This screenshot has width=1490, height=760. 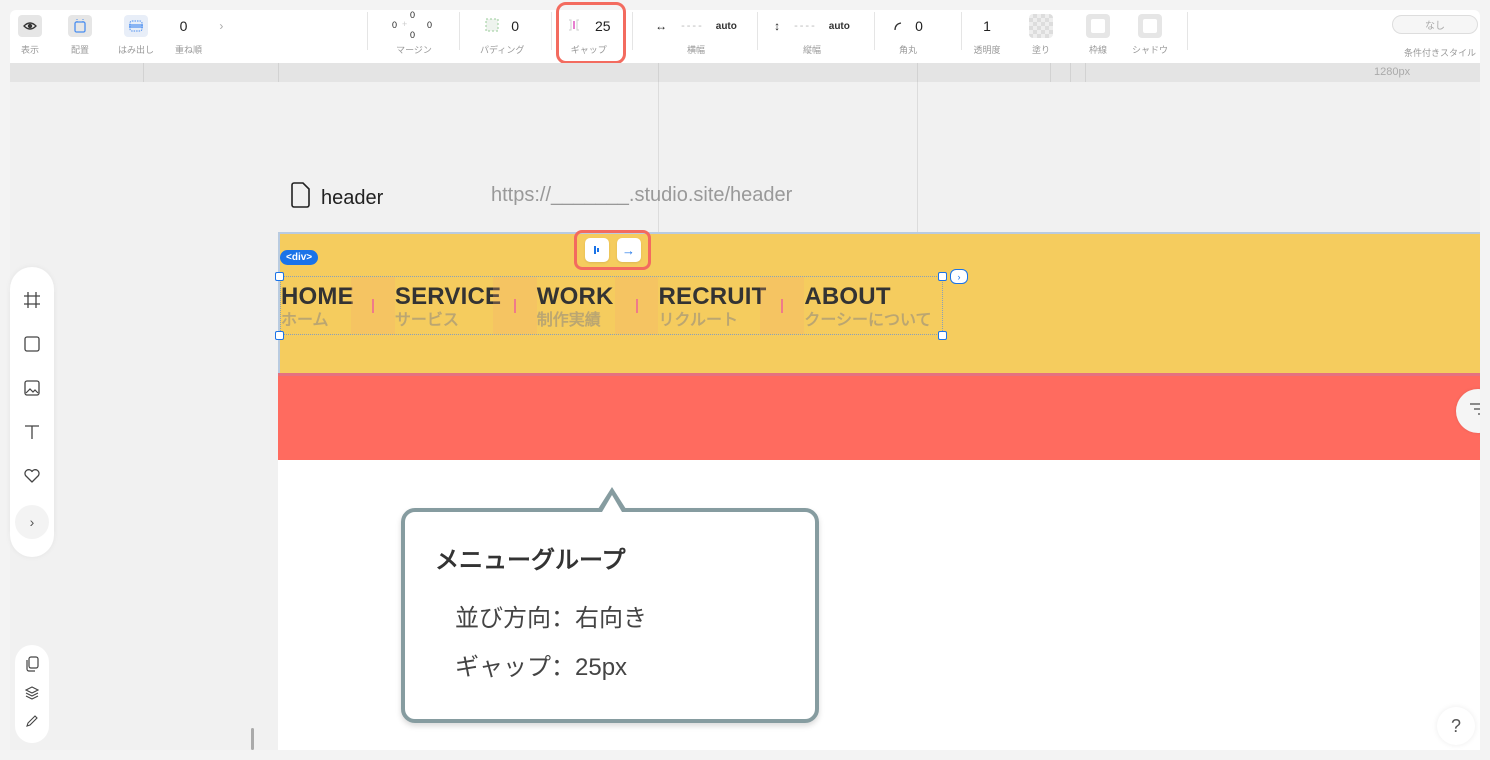 I want to click on menu-item-sublabel: クーシーについて, so click(x=868, y=320).